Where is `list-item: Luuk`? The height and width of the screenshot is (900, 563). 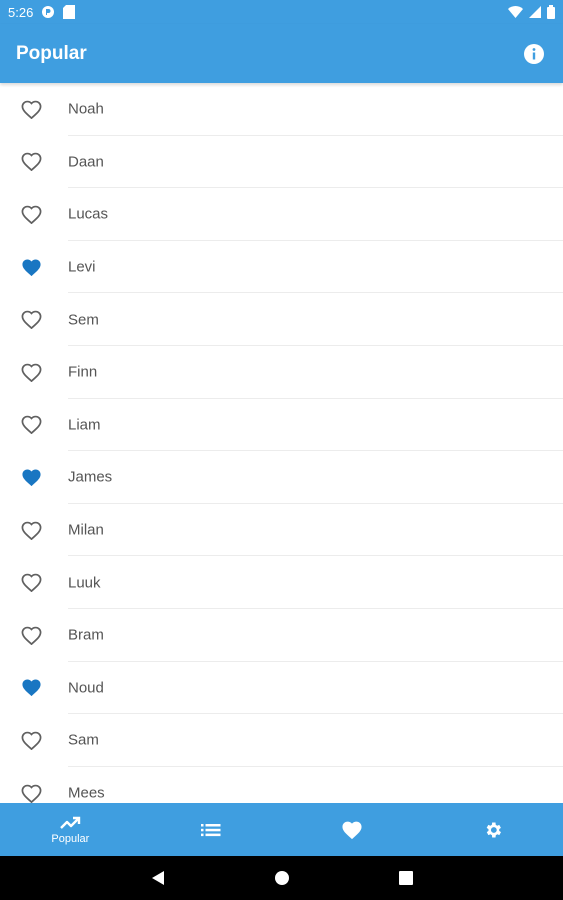
list-item: Luuk is located at coordinates (281, 582).